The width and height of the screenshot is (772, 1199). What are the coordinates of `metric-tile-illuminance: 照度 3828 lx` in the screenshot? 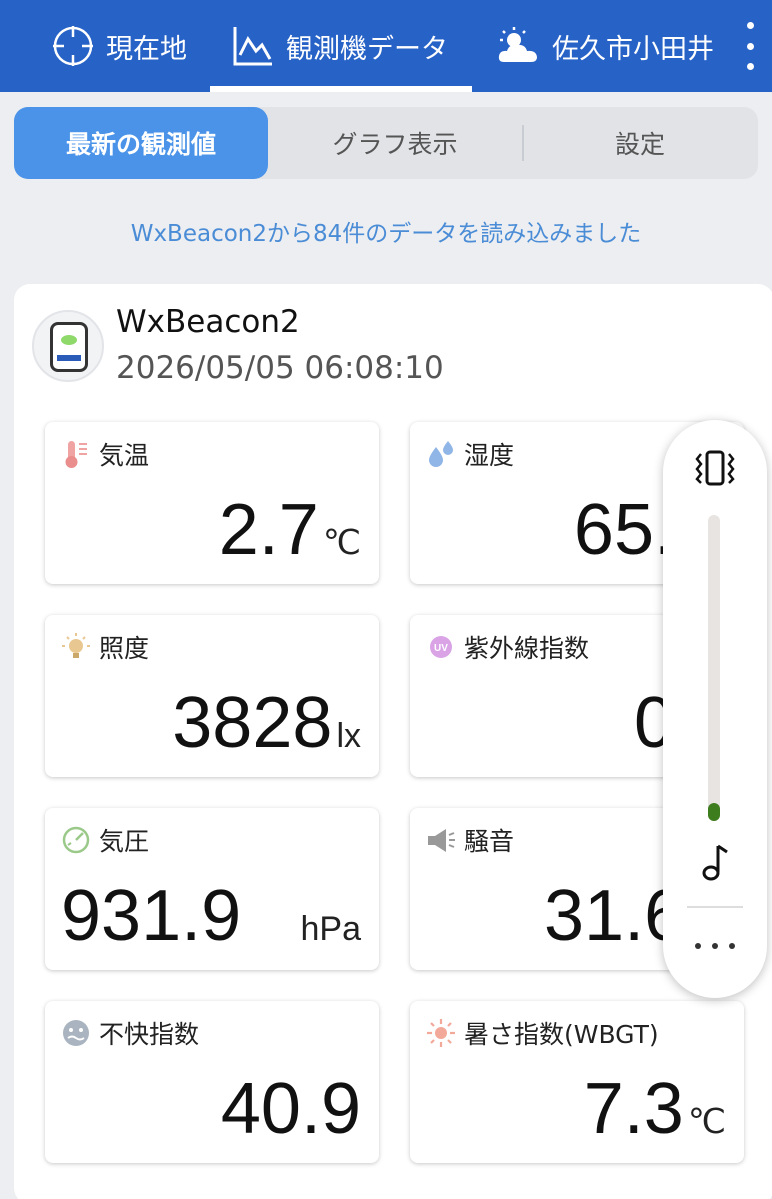 It's located at (212, 696).